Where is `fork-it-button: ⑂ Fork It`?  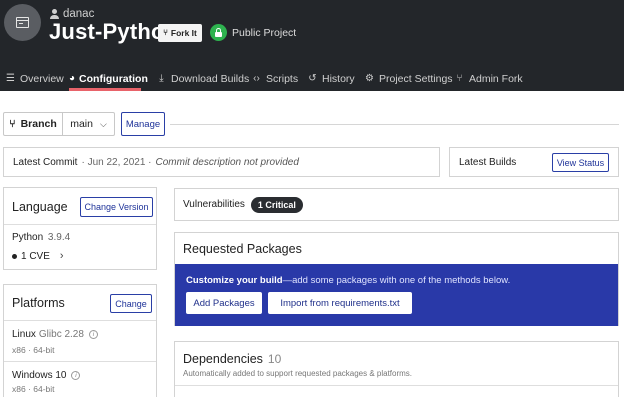 fork-it-button: ⑂ Fork It is located at coordinates (180, 33).